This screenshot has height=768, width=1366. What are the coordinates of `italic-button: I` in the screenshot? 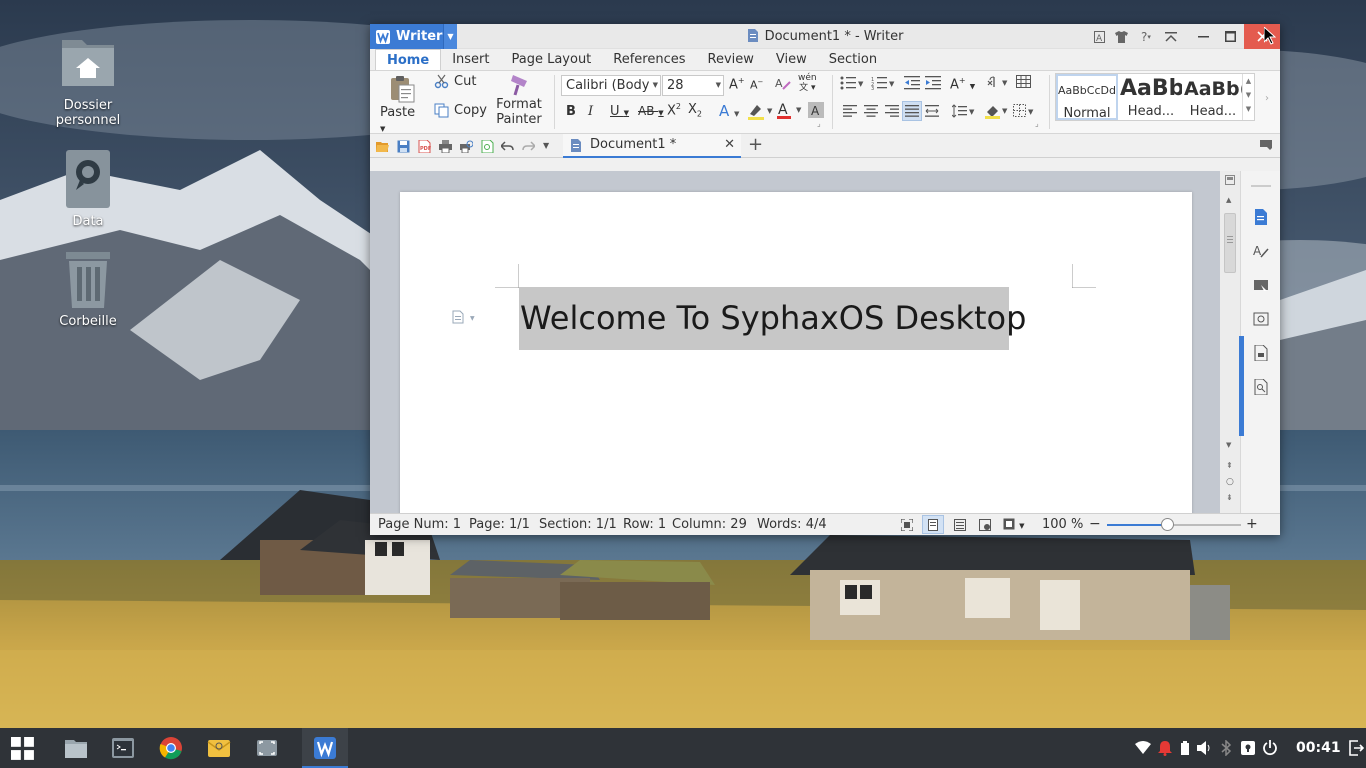 It's located at (590, 111).